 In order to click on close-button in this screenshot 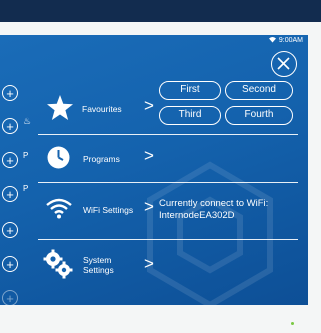, I will do `click(284, 64)`.